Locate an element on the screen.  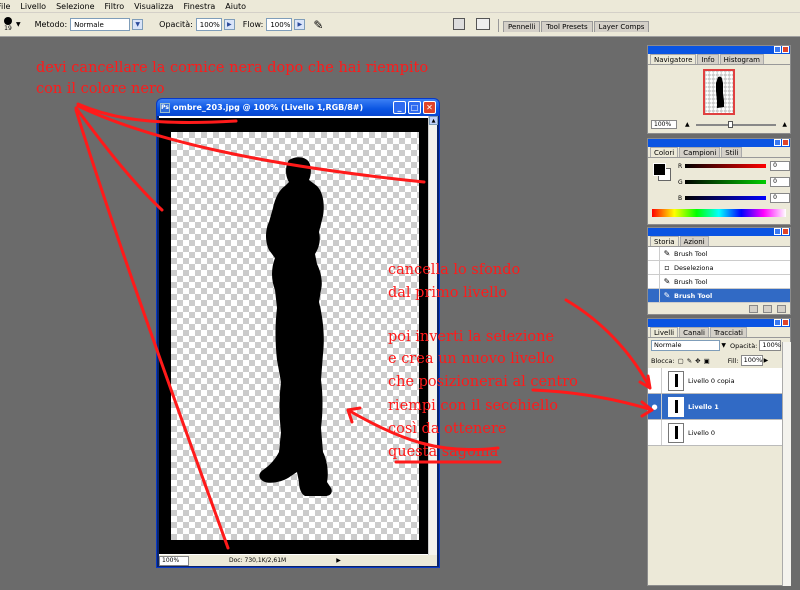
airbrush-icon: ✎ is located at coordinates (318, 25).